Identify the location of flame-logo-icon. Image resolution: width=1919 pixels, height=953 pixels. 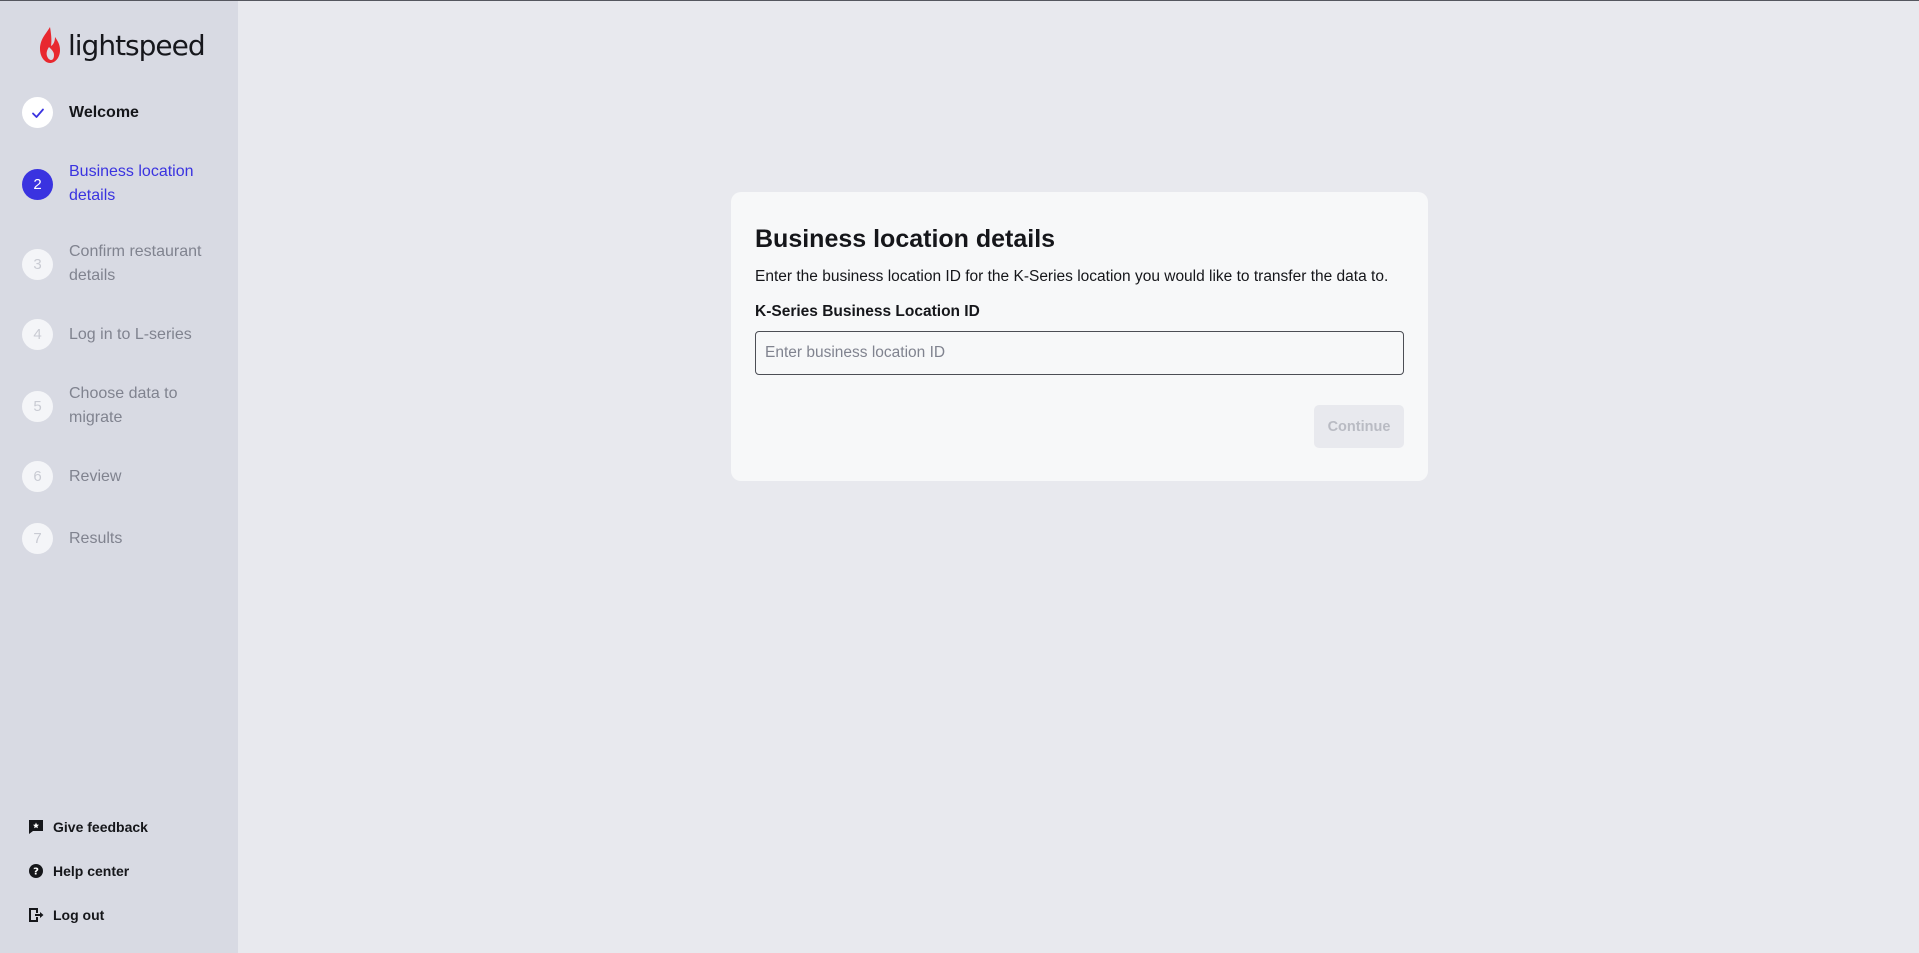
(50, 45).